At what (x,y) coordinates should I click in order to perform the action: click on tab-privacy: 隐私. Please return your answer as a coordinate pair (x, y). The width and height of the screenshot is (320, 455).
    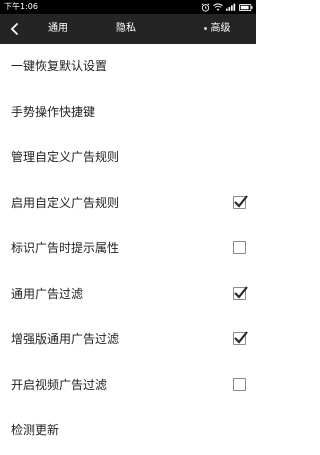
    Looking at the image, I should click on (126, 29).